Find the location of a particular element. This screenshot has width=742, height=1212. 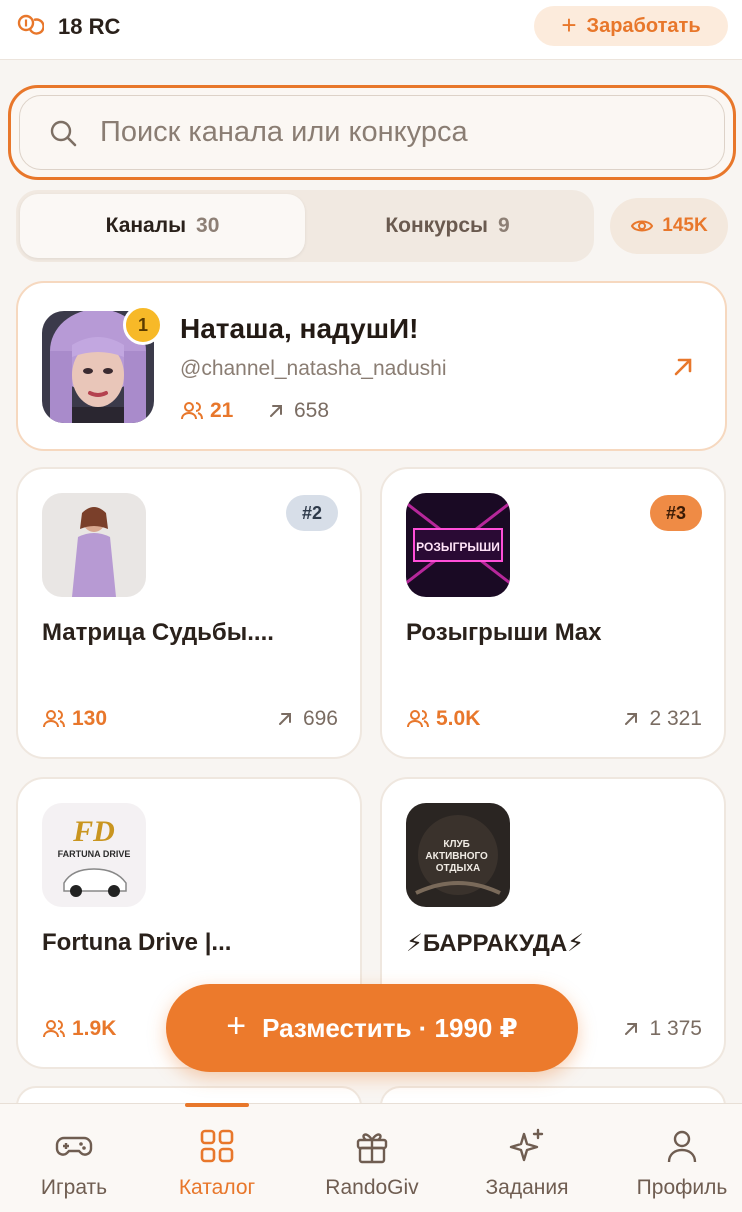

balance-amount: 18 RC is located at coordinates (89, 26).